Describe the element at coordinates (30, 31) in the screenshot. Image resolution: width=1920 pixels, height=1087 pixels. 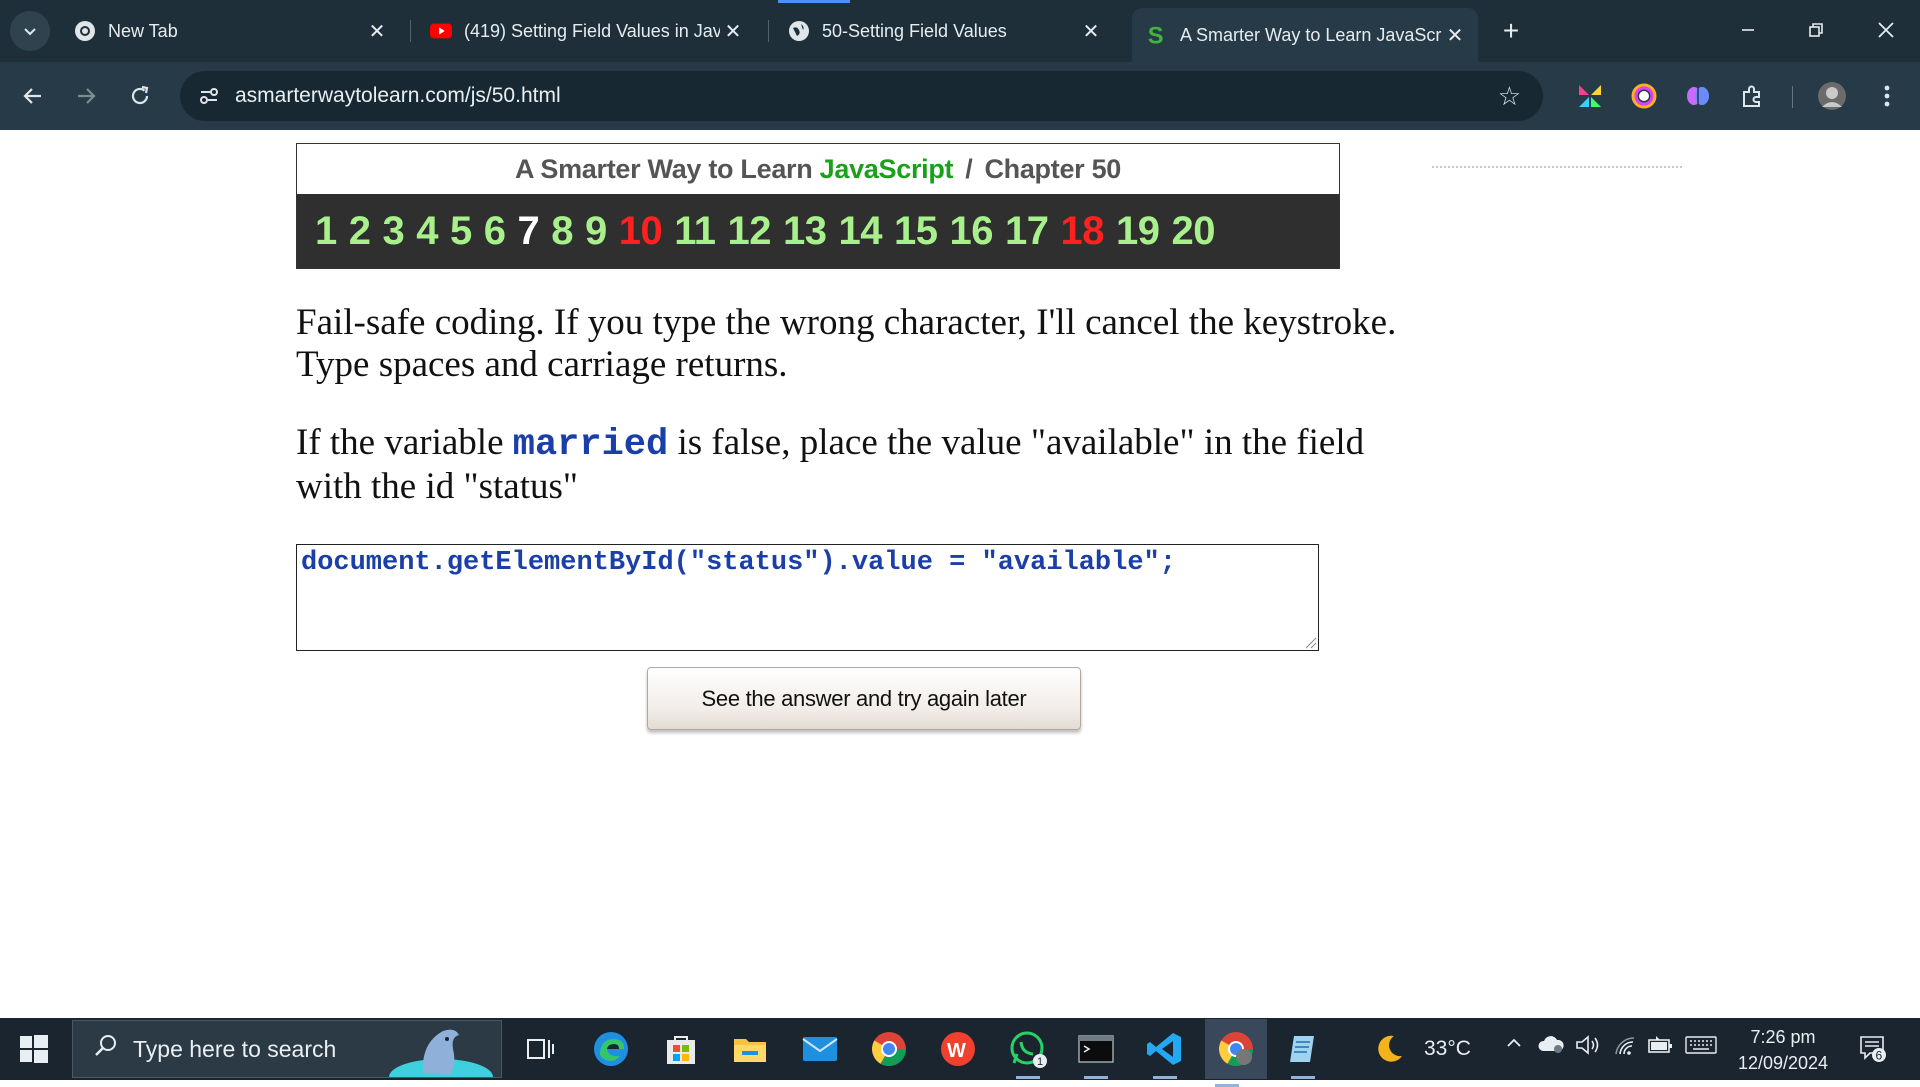
I see `tab-search-button` at that location.